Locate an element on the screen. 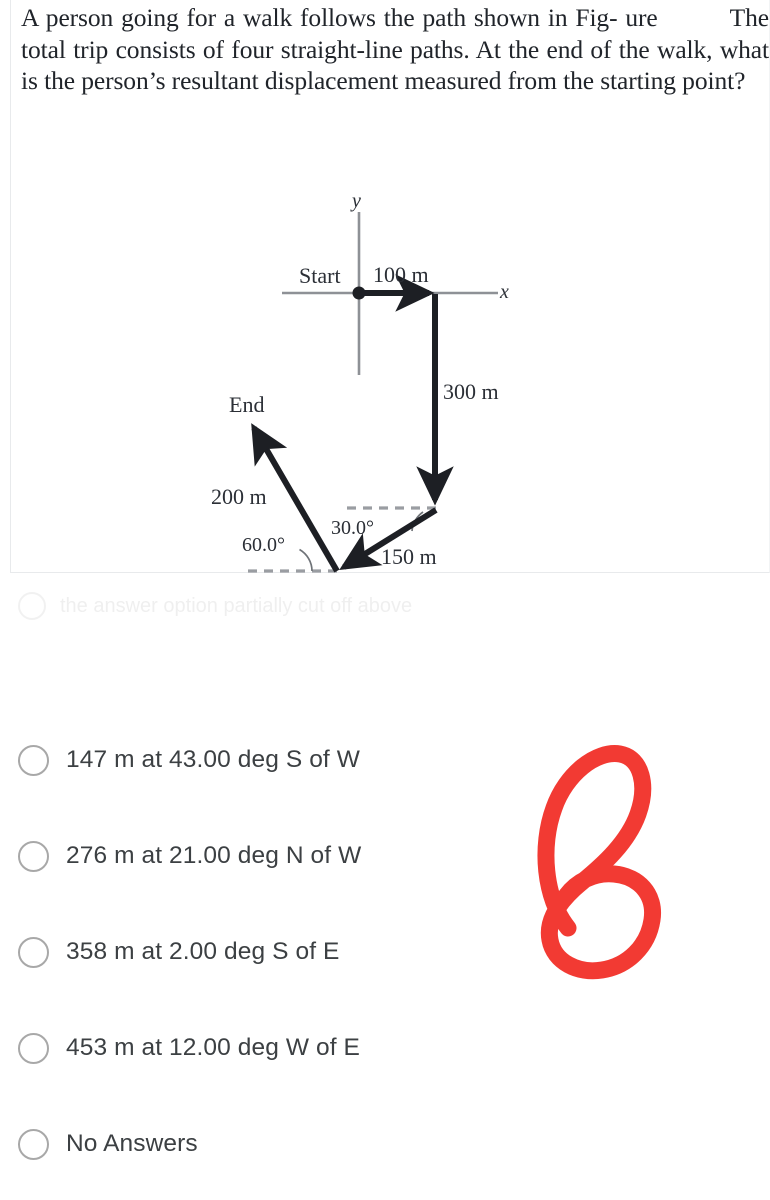 This screenshot has height=1200, width=770. start-label: Start is located at coordinates (320, 275).